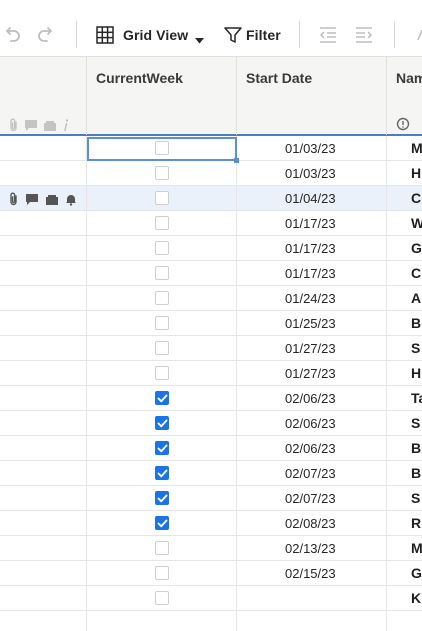 The width and height of the screenshot is (422, 631). Describe the element at coordinates (310, 198) in the screenshot. I see `start-date-cell: 01/04/23` at that location.